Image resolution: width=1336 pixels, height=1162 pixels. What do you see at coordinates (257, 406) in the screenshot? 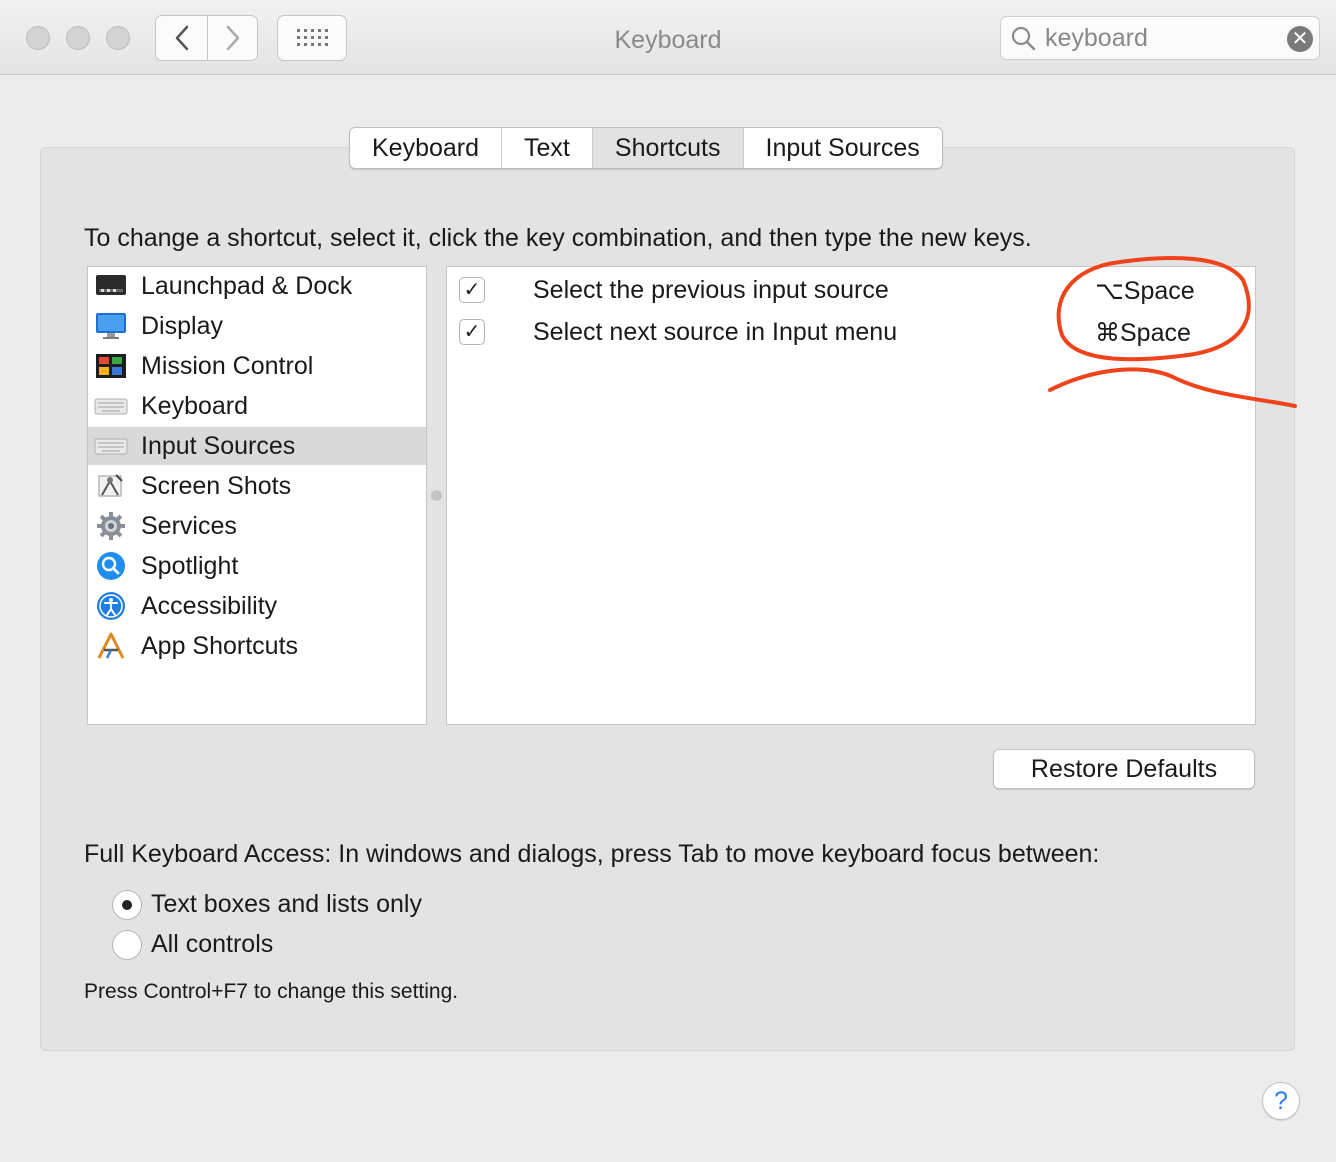
I see `category-item-keyboard: Keyboard` at bounding box center [257, 406].